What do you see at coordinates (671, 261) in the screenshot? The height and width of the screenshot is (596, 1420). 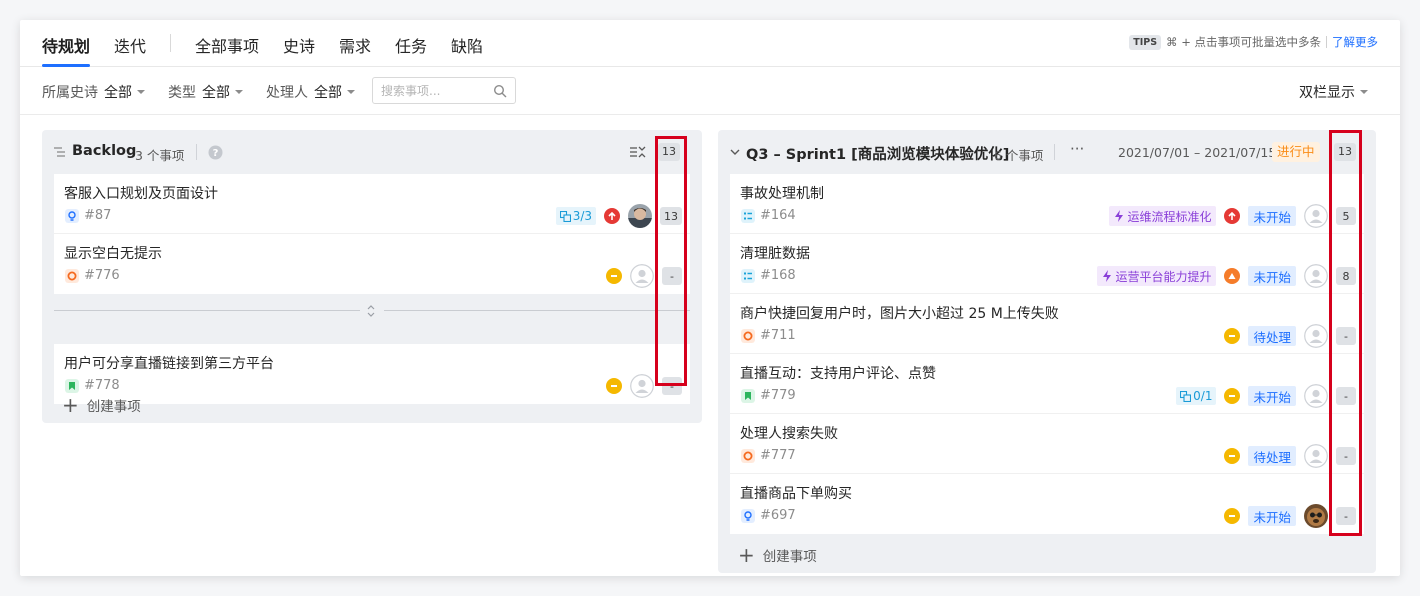 I see `highlight-box-backlog-points` at bounding box center [671, 261].